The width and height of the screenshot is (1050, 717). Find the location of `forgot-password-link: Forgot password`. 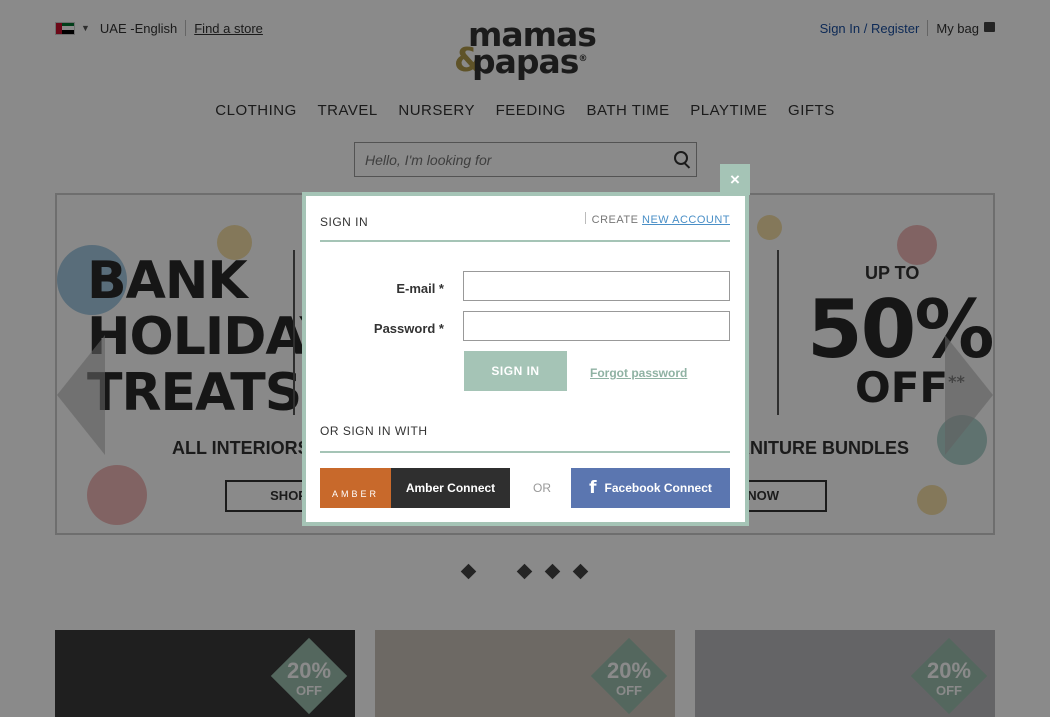

forgot-password-link: Forgot password is located at coordinates (638, 373).